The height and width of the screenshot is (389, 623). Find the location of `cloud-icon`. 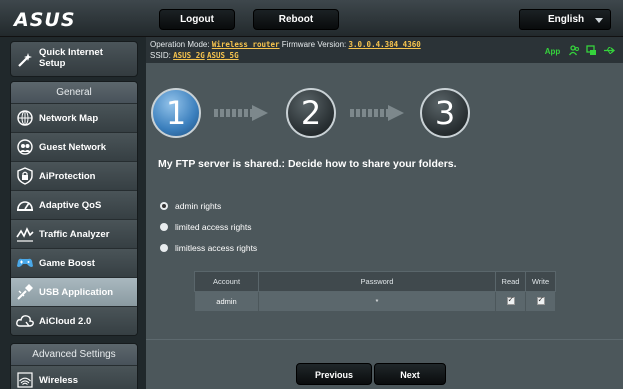

cloud-icon is located at coordinates (25, 321).